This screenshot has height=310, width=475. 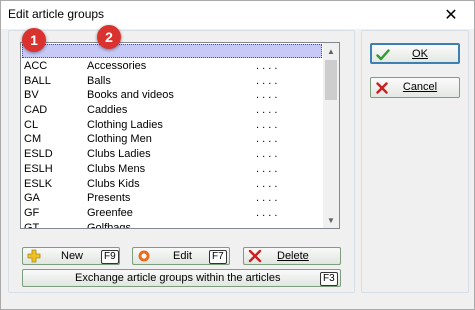 What do you see at coordinates (451, 15) in the screenshot?
I see `close-button: ✕` at bounding box center [451, 15].